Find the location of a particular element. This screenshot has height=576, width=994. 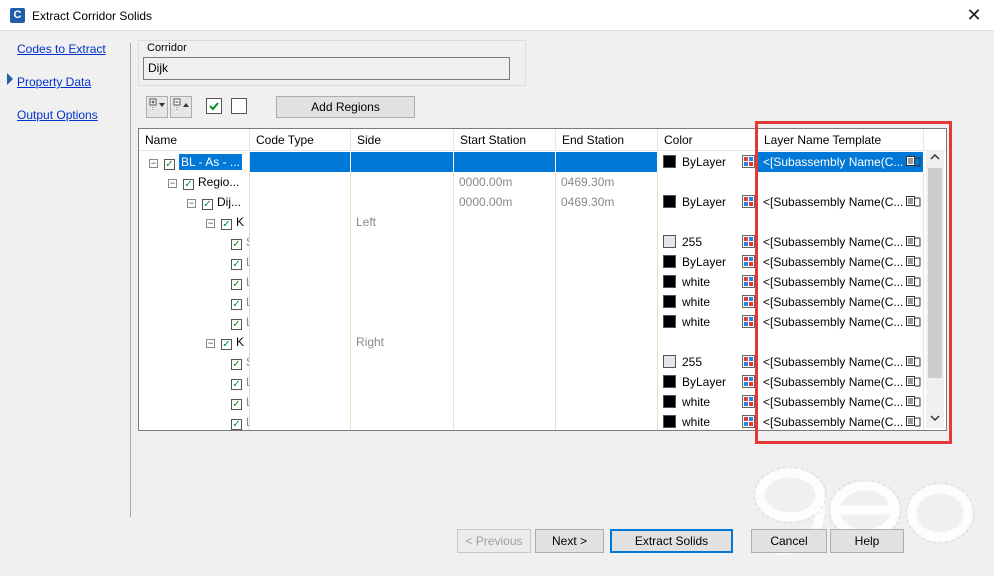

header-side: Side is located at coordinates (402, 140).